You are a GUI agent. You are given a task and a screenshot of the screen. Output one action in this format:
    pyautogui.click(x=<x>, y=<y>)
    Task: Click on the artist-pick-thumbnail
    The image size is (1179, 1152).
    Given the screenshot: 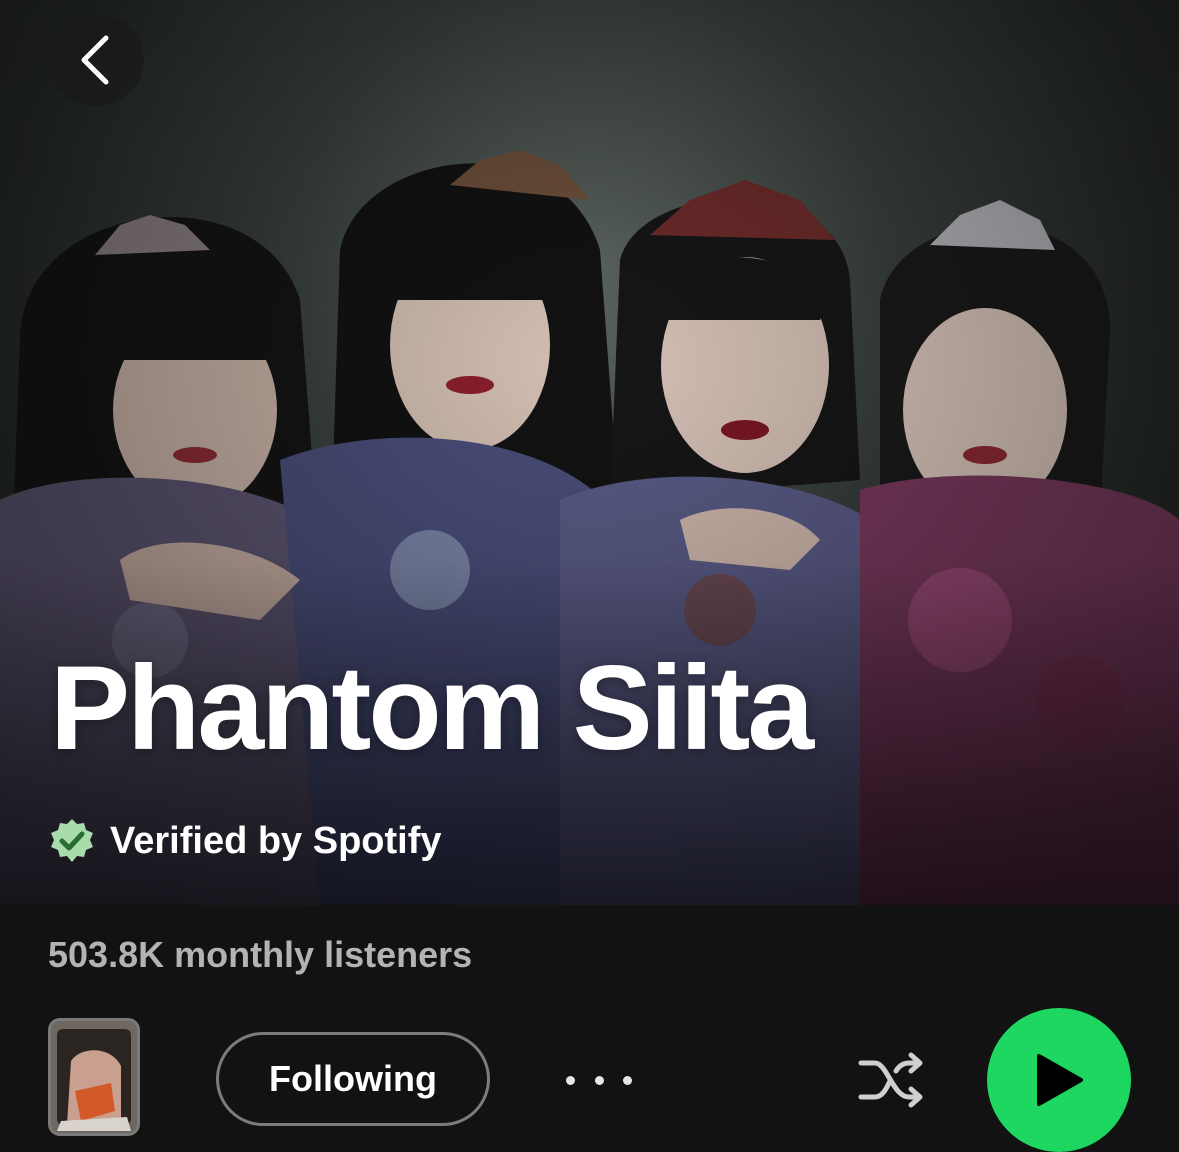 What is the action you would take?
    pyautogui.click(x=94, y=1077)
    